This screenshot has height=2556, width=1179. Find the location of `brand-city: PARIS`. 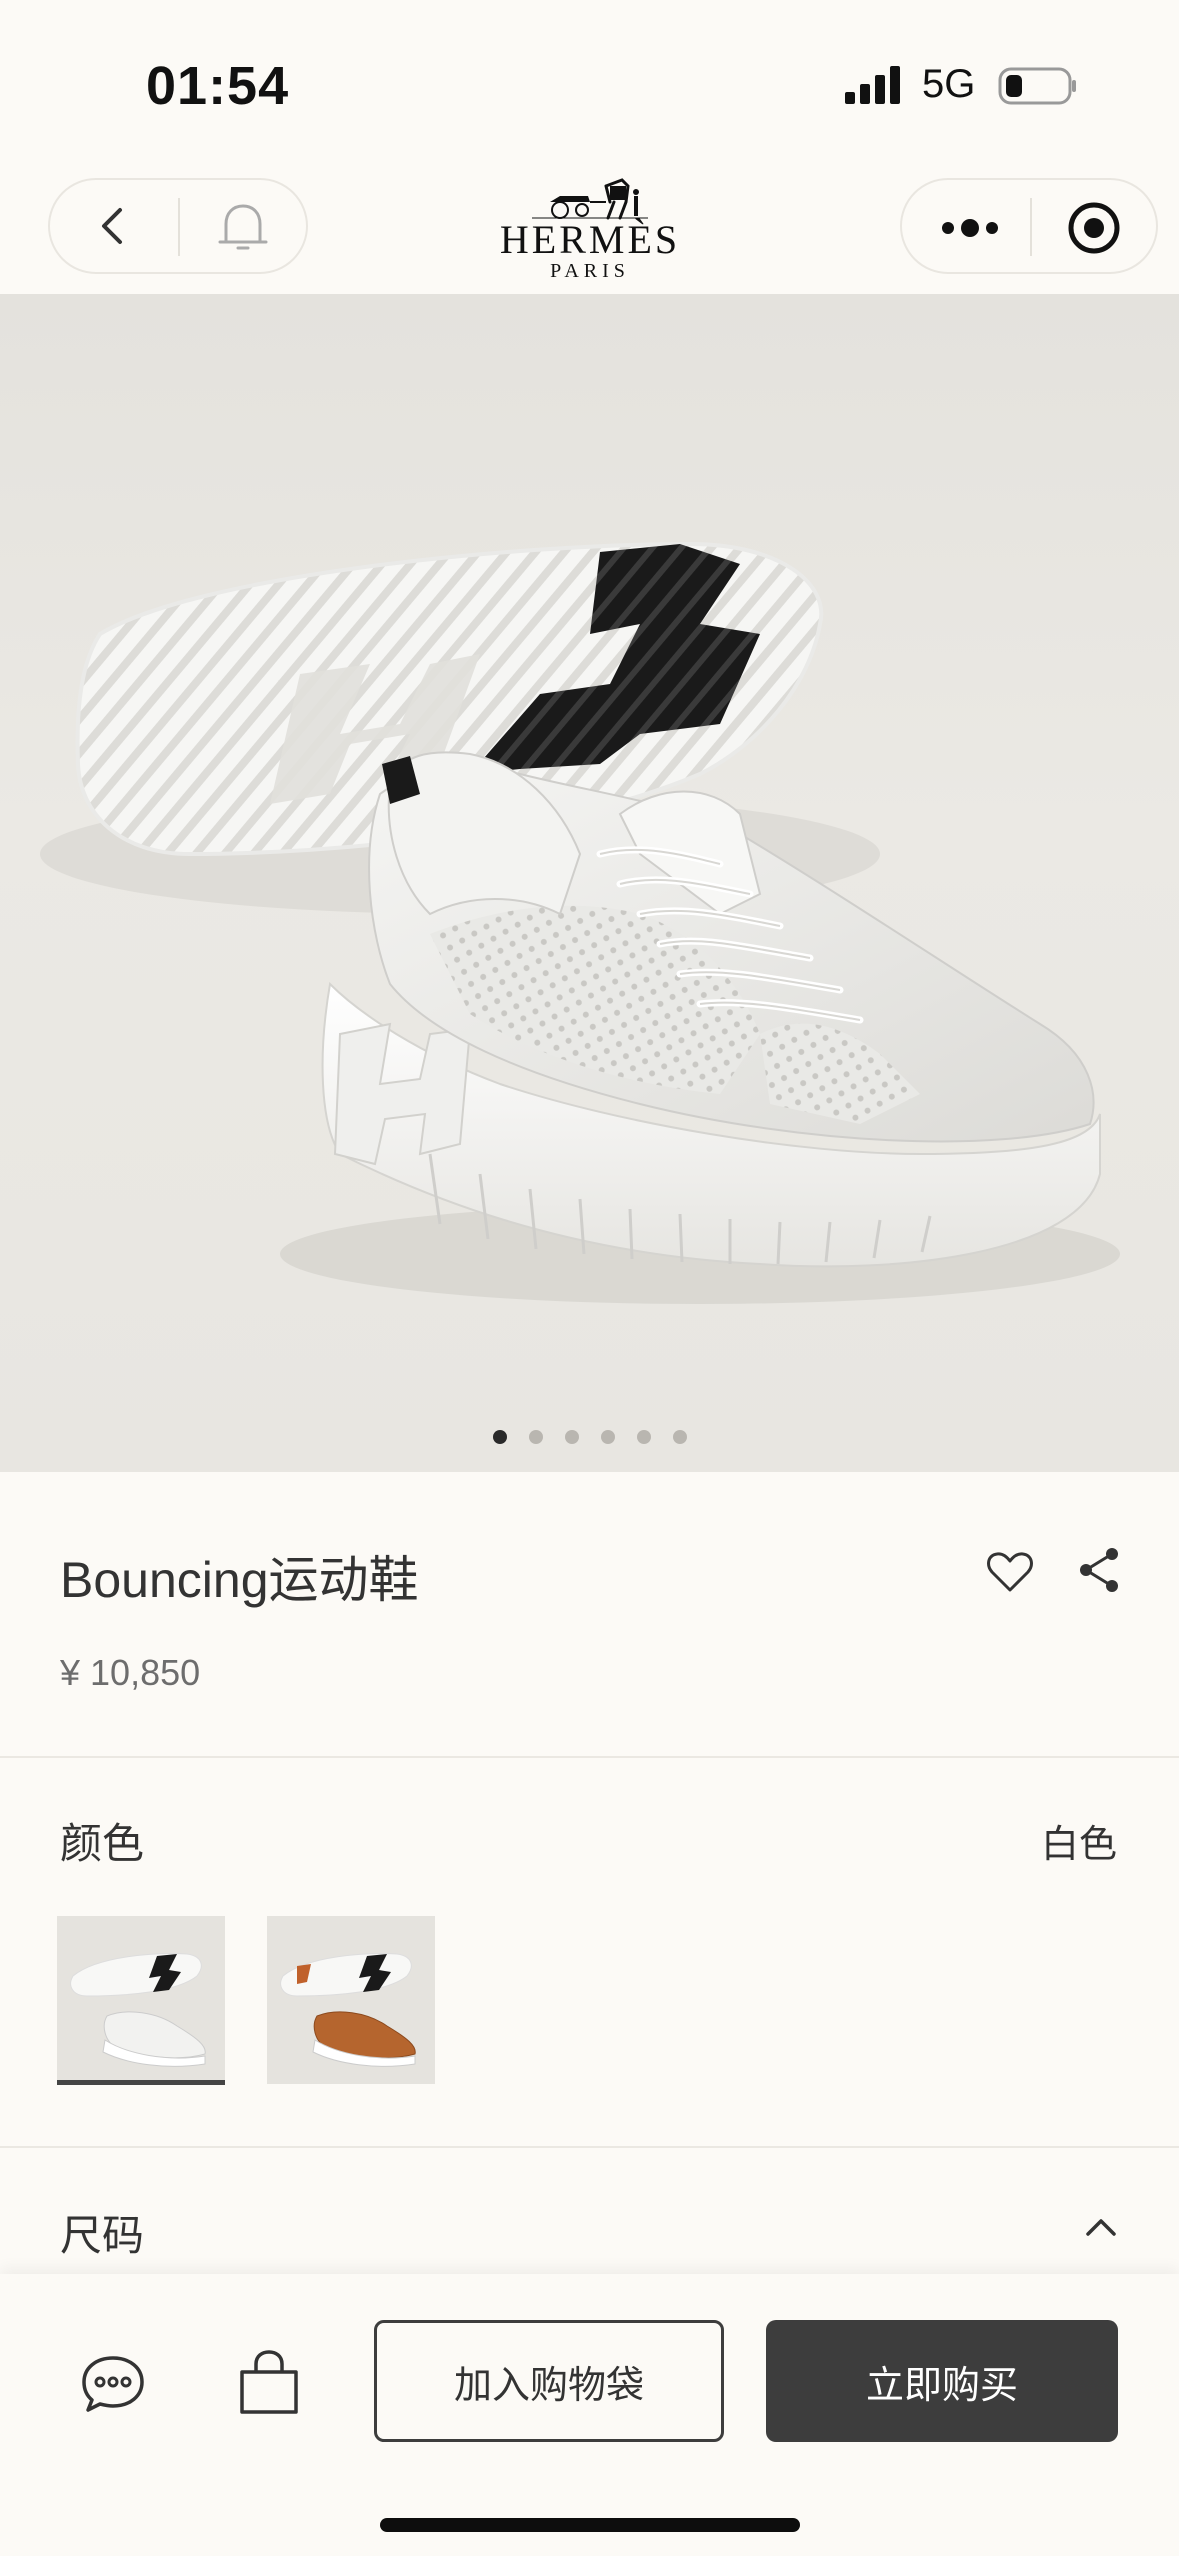

brand-city: PARIS is located at coordinates (590, 271).